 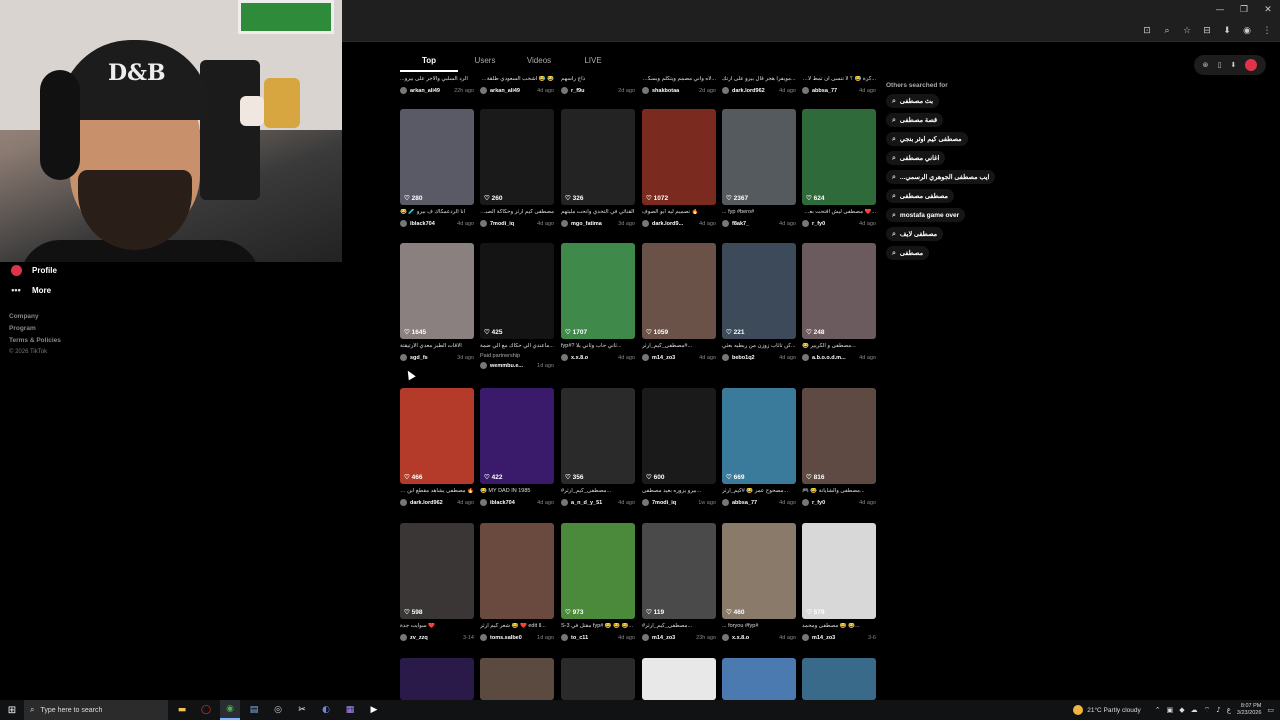 I want to click on video-thumbnail: ♡ 579, so click(x=839, y=571).